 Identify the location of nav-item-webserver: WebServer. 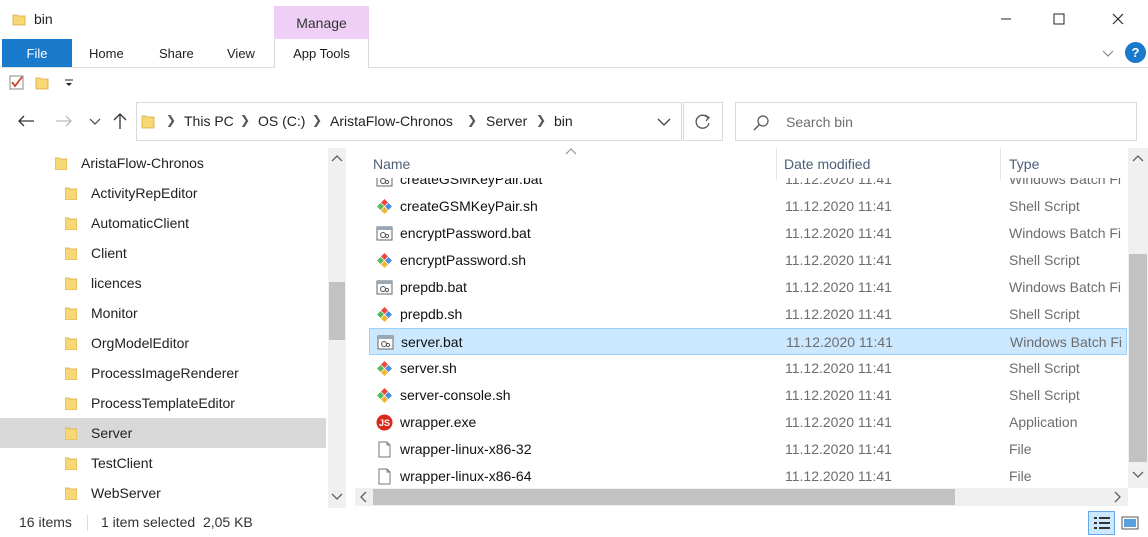
(163, 493).